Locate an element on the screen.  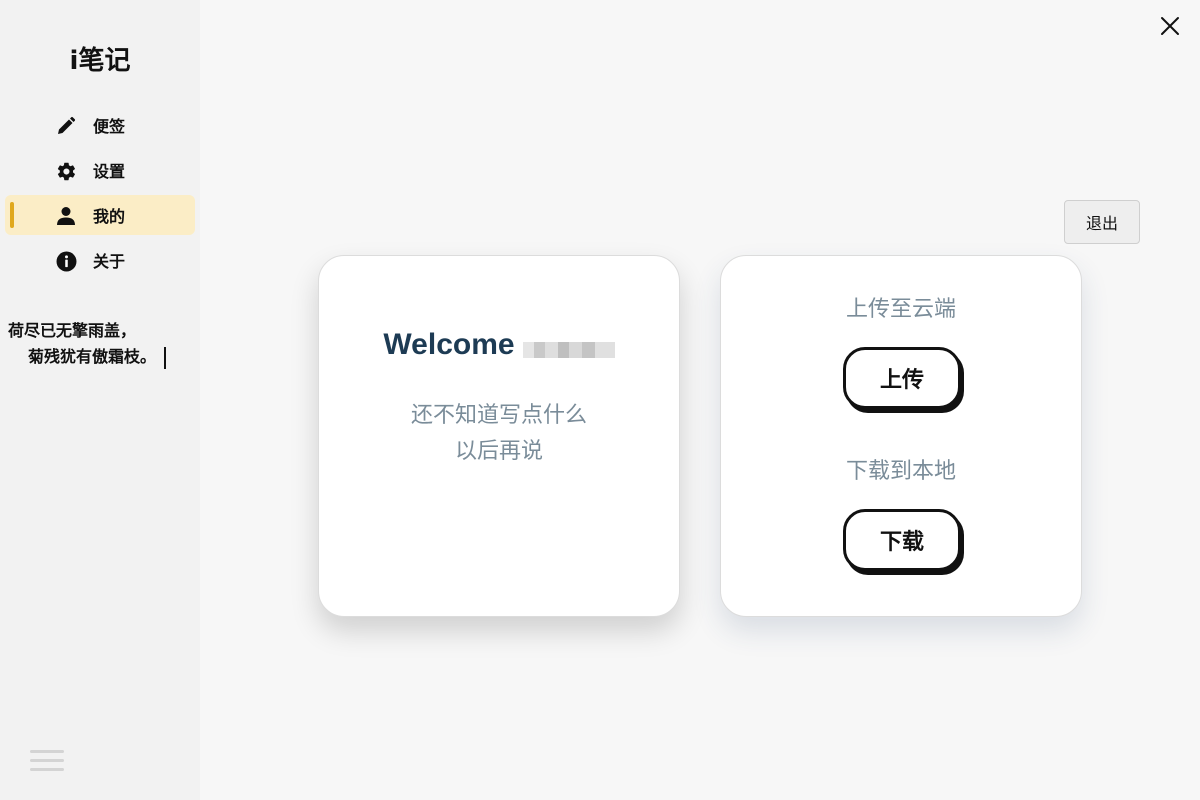
sidebar-item-label: 我的 is located at coordinates (109, 216).